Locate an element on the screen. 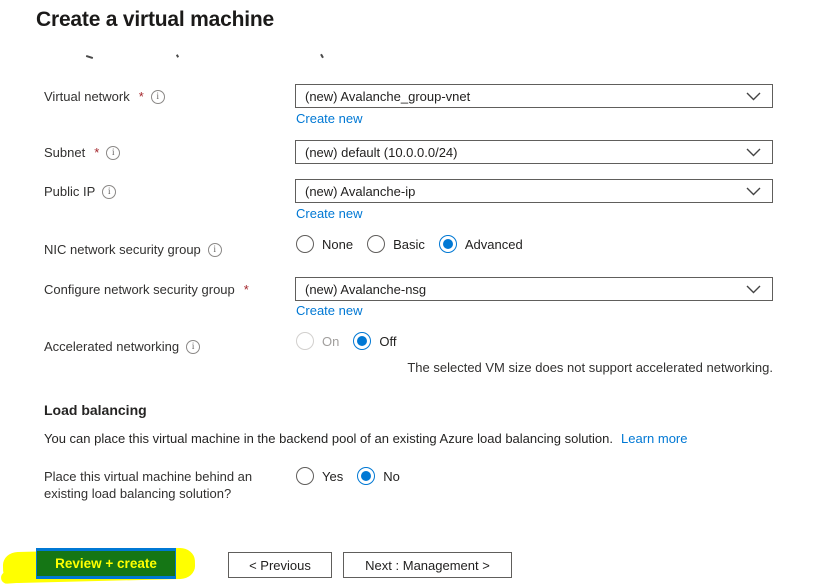 The image size is (828, 586). radio-label: On is located at coordinates (331, 341).